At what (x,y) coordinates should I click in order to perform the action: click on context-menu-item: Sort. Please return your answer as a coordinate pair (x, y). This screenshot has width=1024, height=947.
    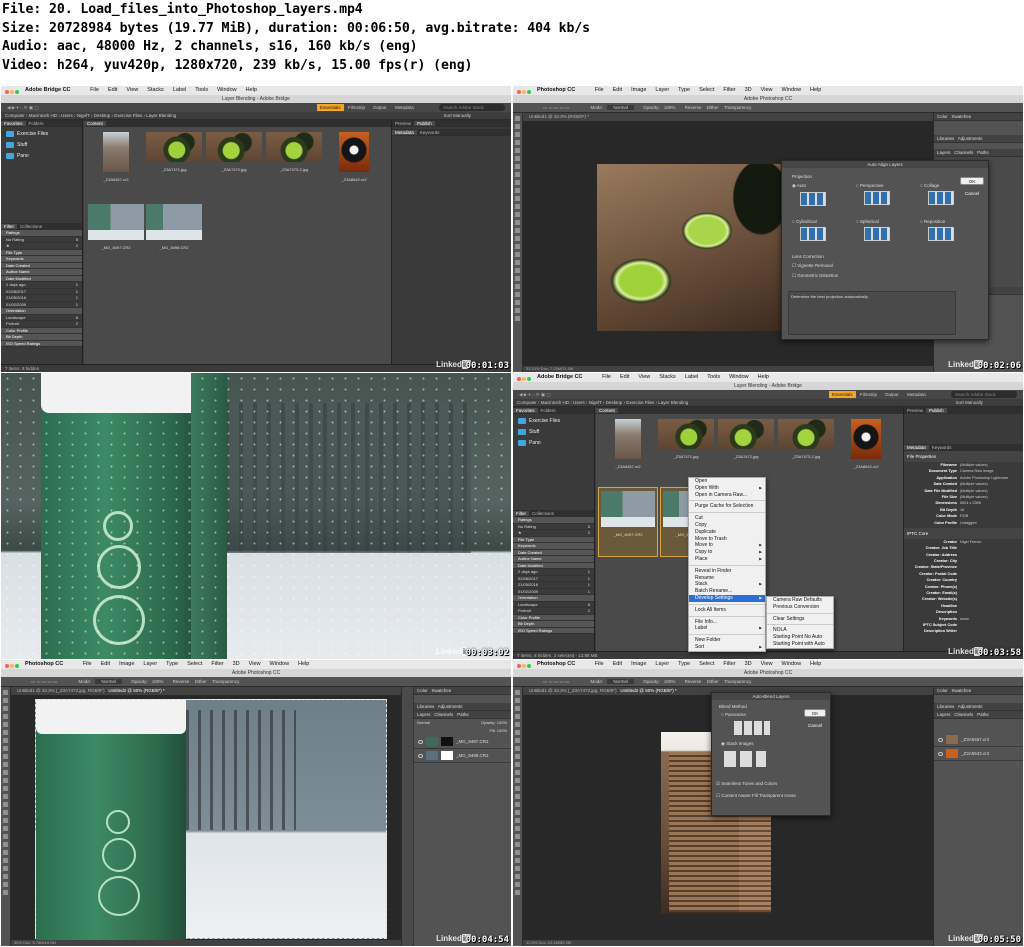
    Looking at the image, I should click on (727, 647).